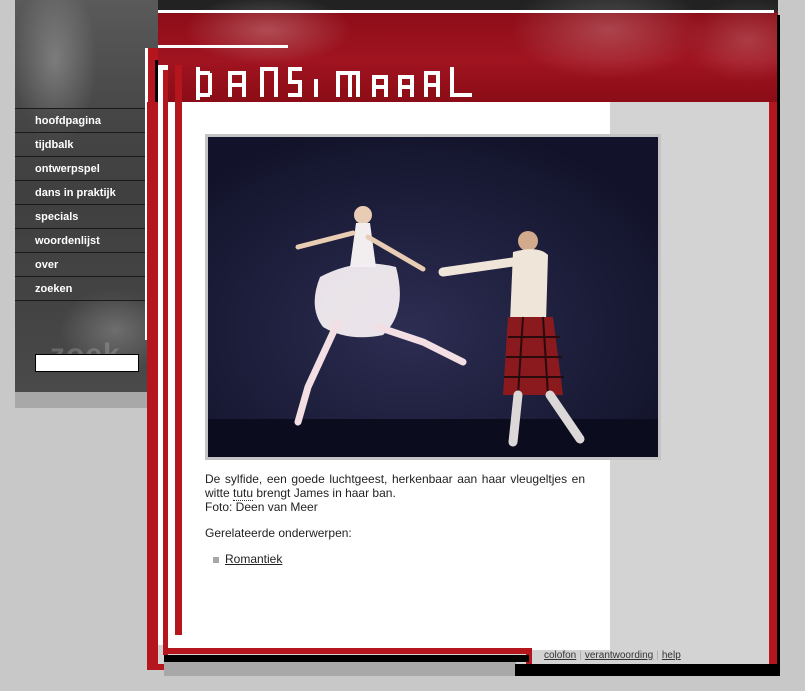 This screenshot has height=691, width=805. I want to click on caption-text: brengt James in haar ban., so click(324, 493).